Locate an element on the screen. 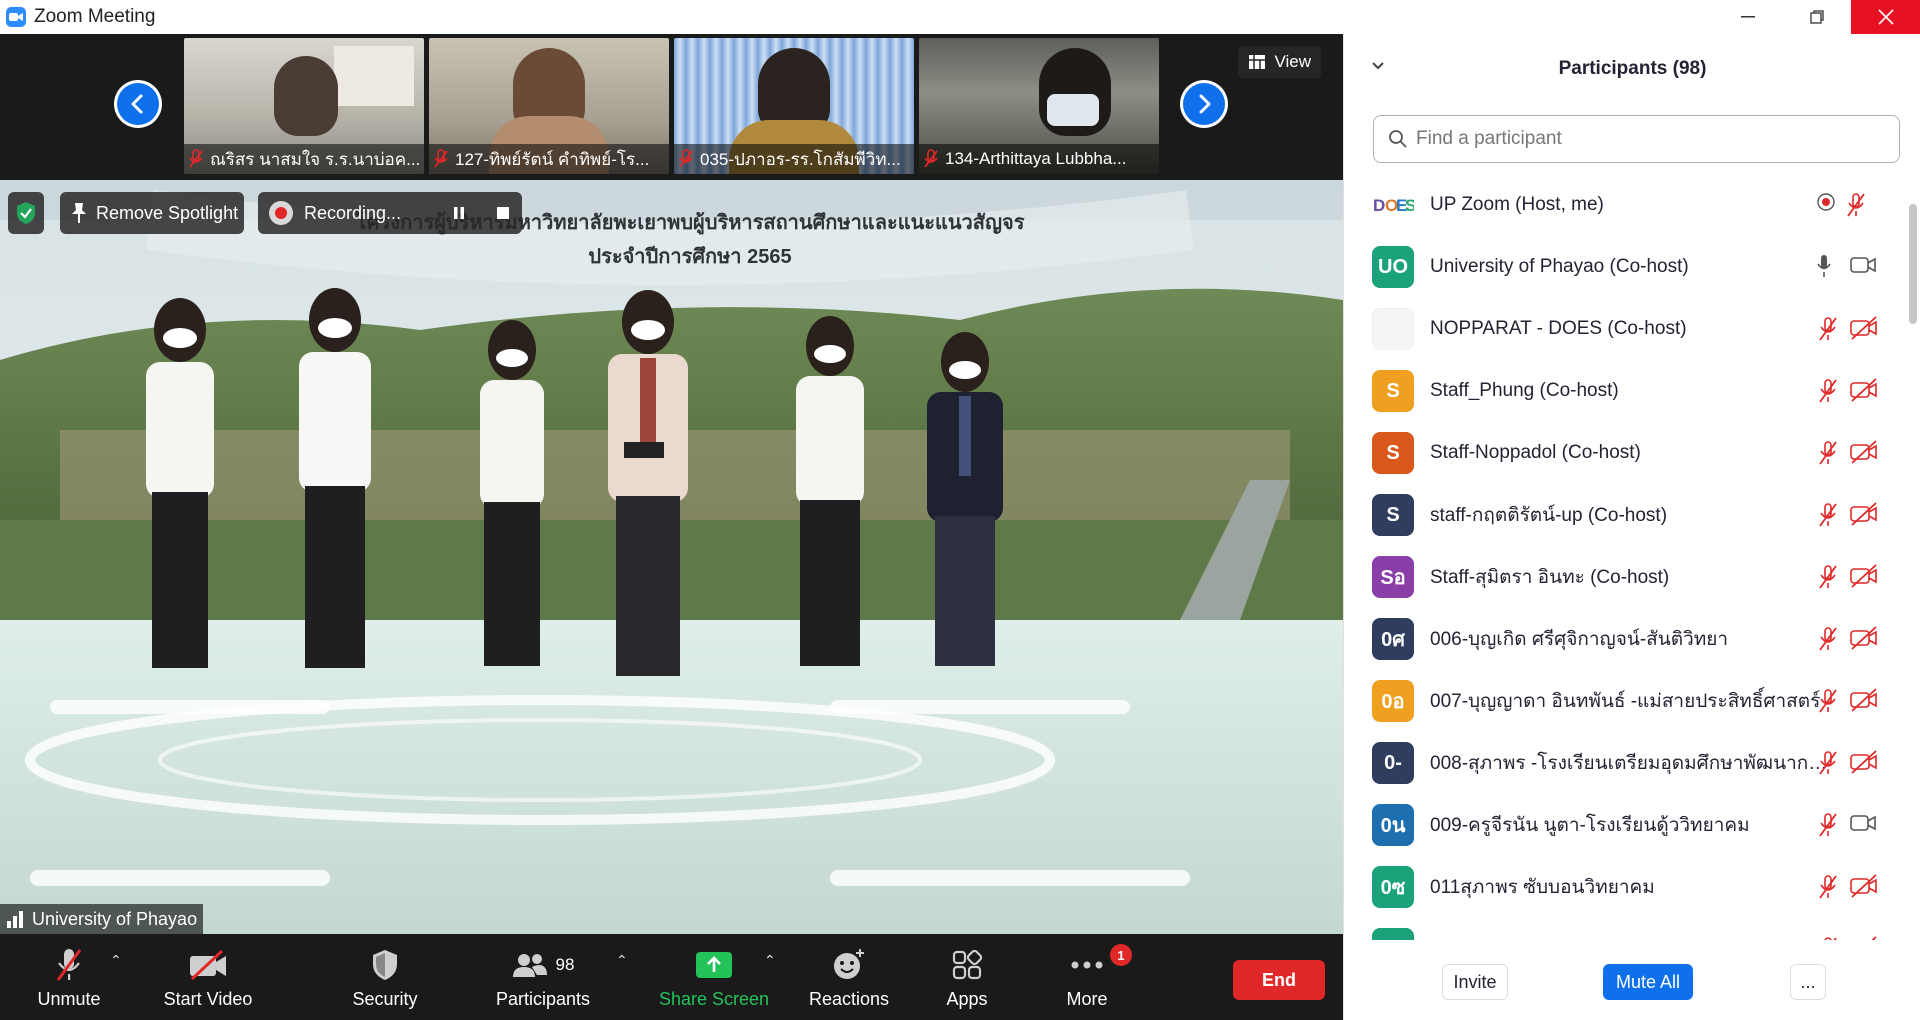 This screenshot has height=1020, width=1920. banner-line-2: ประจำปีการศึกษา 2565 is located at coordinates (690, 257).